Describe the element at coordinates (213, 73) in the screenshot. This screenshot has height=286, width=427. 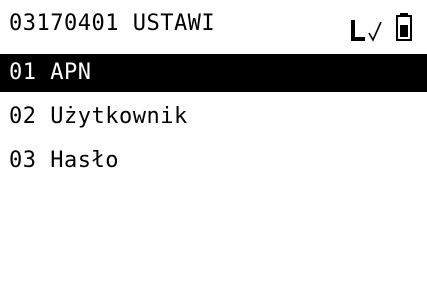
I see `menu-item-apn: 01 APN` at that location.